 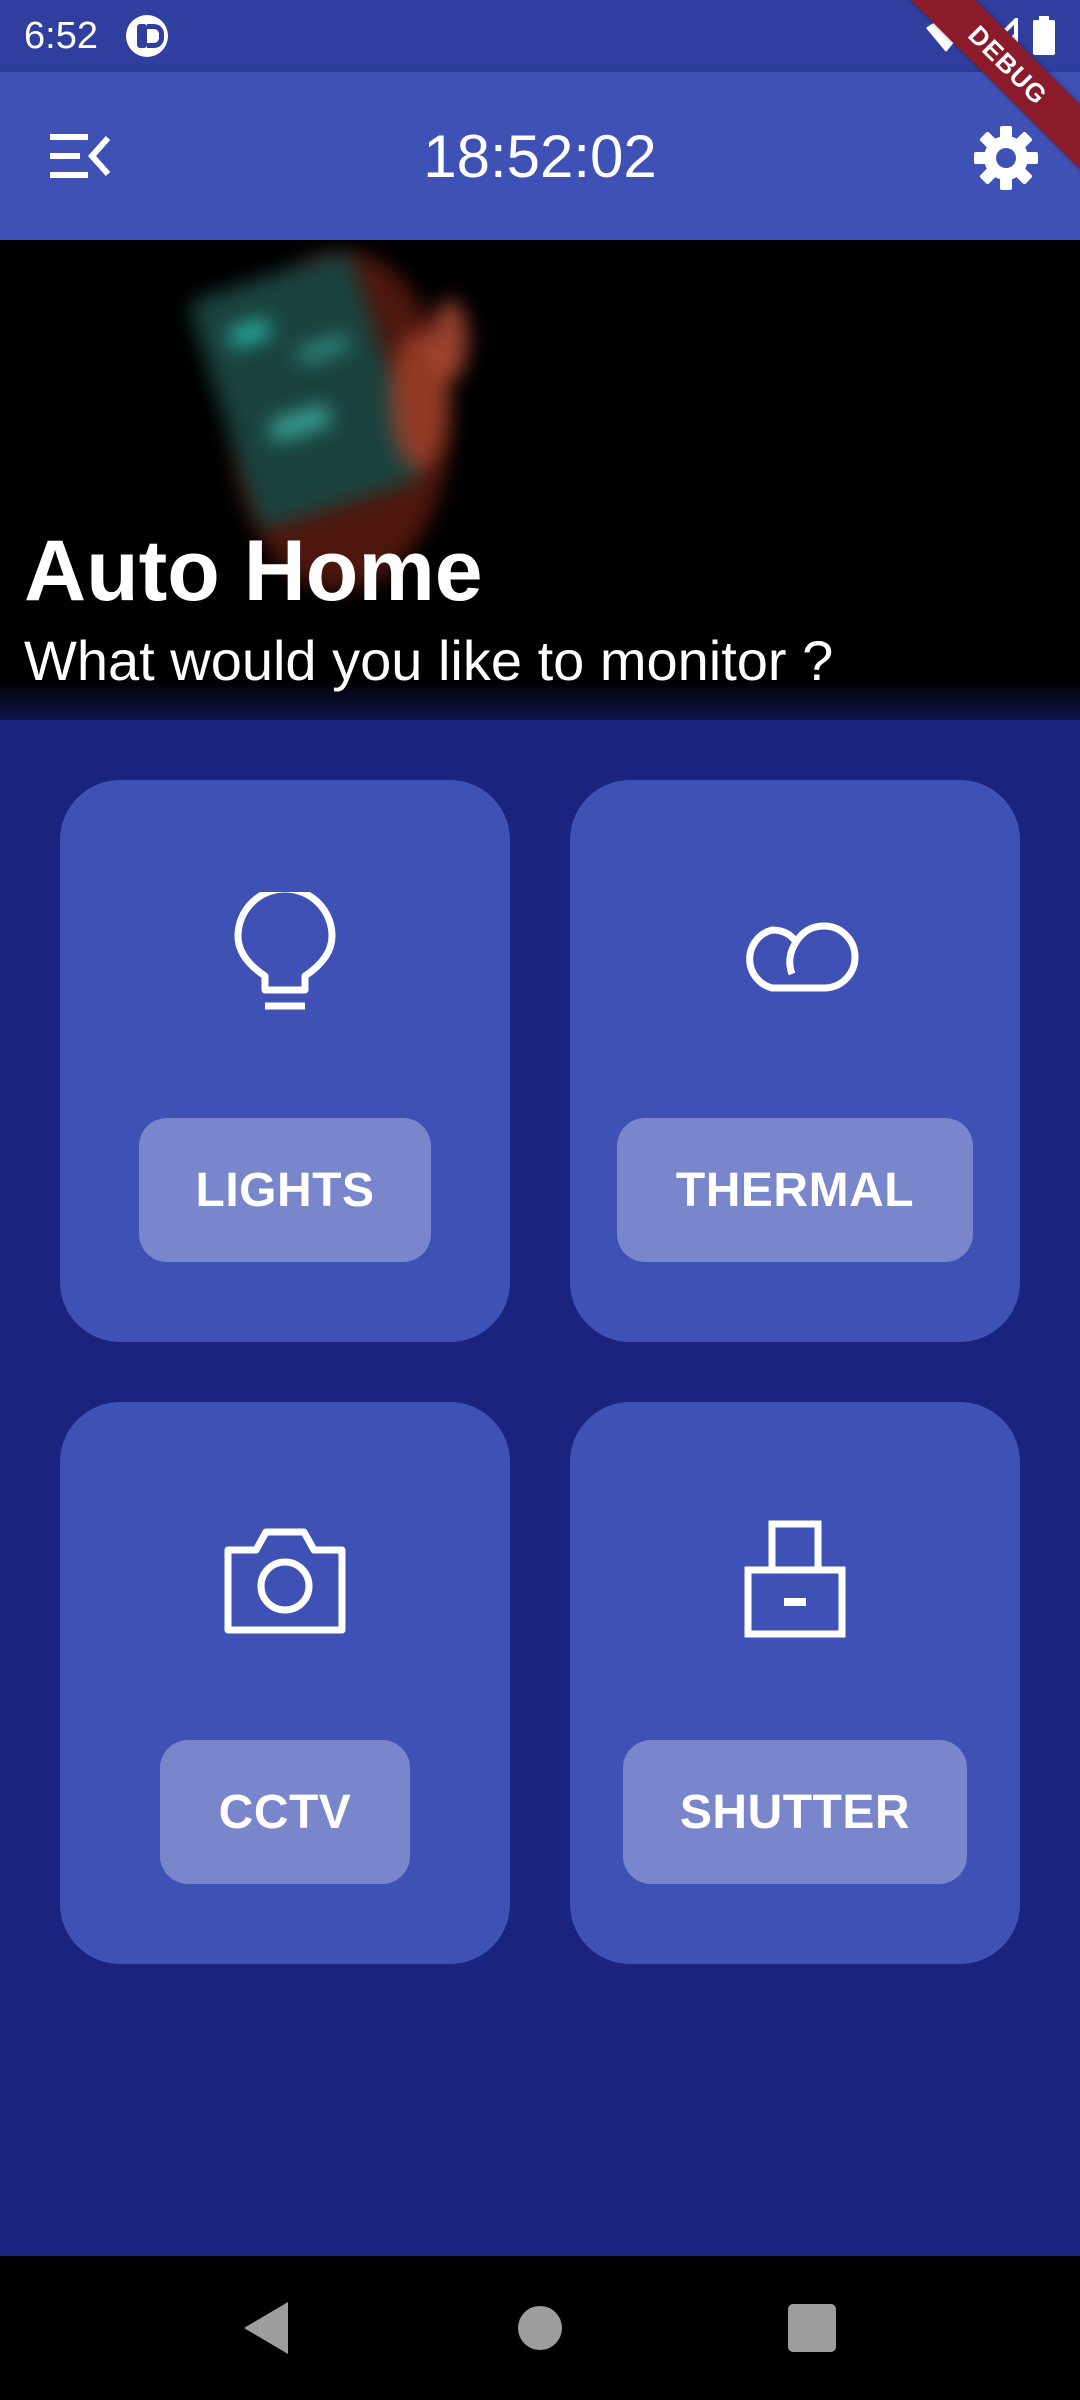 What do you see at coordinates (540, 36) in the screenshot?
I see `status-bar: 6:52` at bounding box center [540, 36].